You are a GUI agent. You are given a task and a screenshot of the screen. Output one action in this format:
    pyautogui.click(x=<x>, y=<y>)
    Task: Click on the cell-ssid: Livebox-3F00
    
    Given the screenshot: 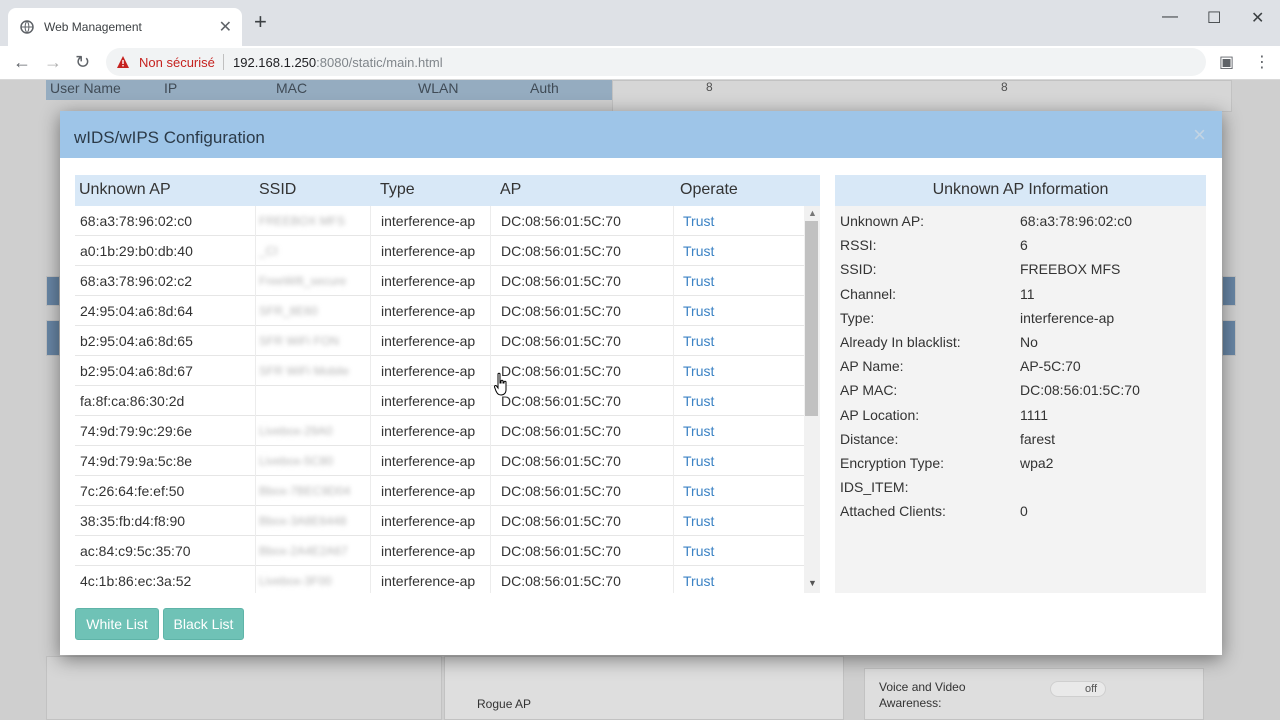 What is the action you would take?
    pyautogui.click(x=295, y=581)
    